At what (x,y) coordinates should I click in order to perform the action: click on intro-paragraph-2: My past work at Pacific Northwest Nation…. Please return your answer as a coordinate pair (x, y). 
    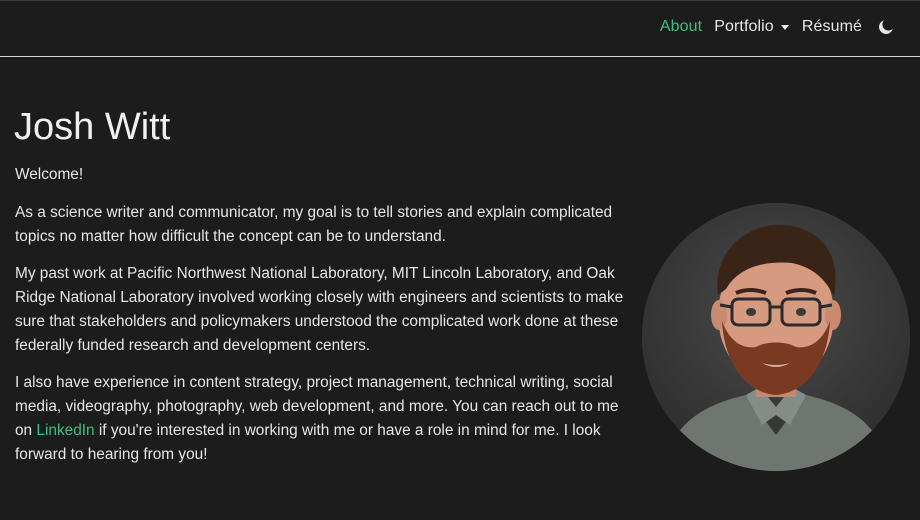
    Looking at the image, I should click on (319, 309).